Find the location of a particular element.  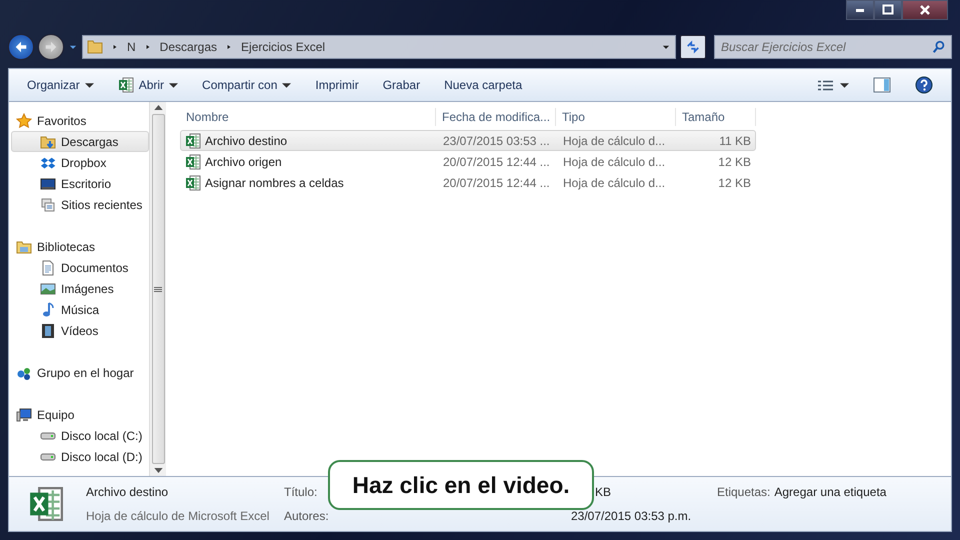

library-folder-icon is located at coordinates (24, 246).